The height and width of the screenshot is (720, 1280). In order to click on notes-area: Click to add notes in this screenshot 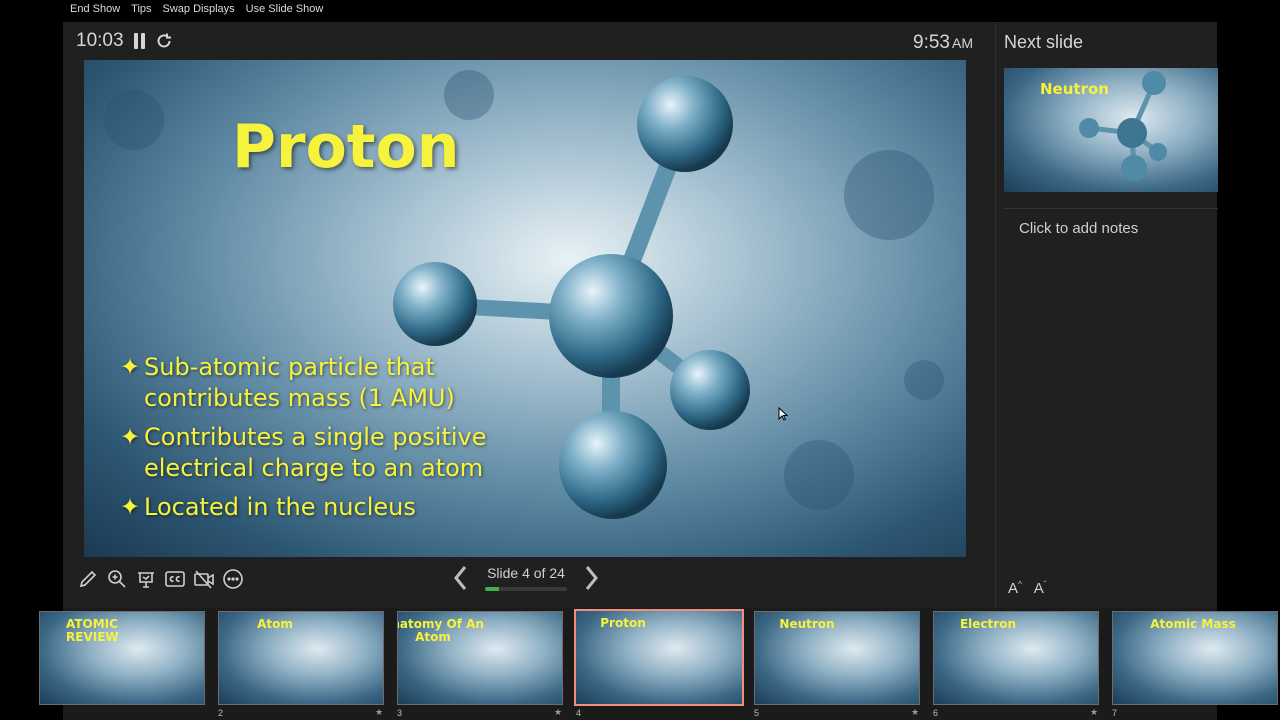, I will do `click(1078, 228)`.